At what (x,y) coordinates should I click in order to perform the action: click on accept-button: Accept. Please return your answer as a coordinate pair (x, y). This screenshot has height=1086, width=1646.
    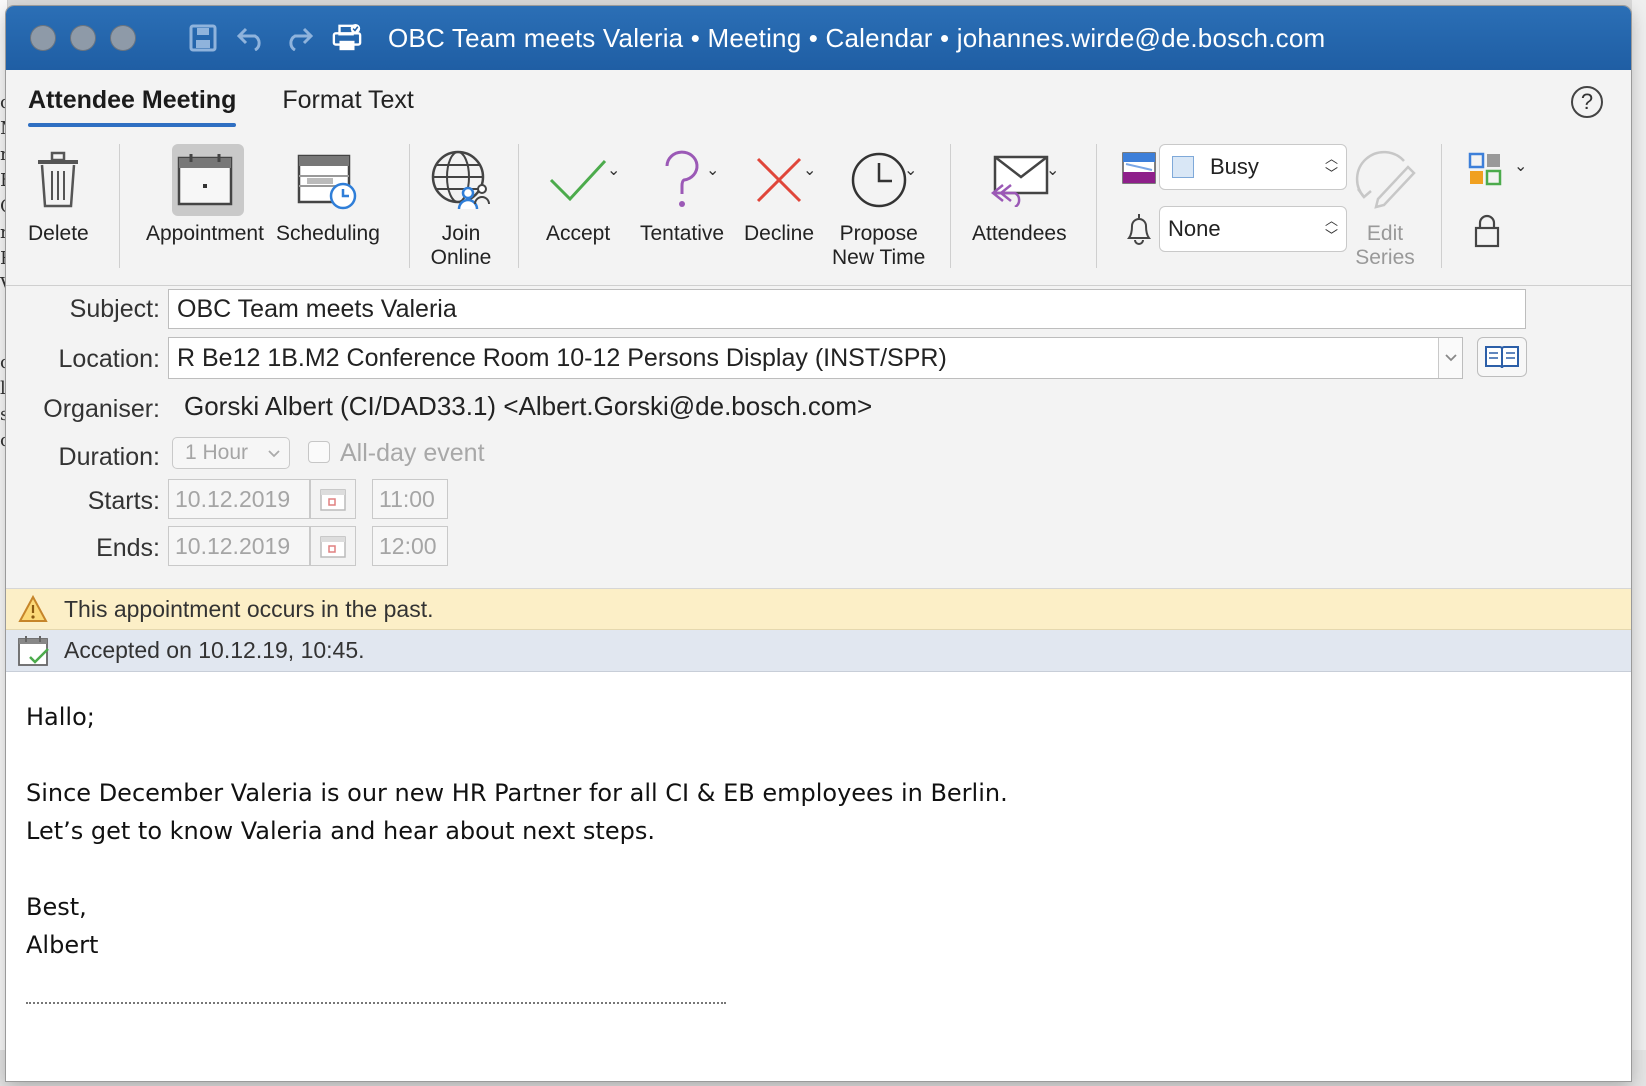
    Looking at the image, I should click on (578, 195).